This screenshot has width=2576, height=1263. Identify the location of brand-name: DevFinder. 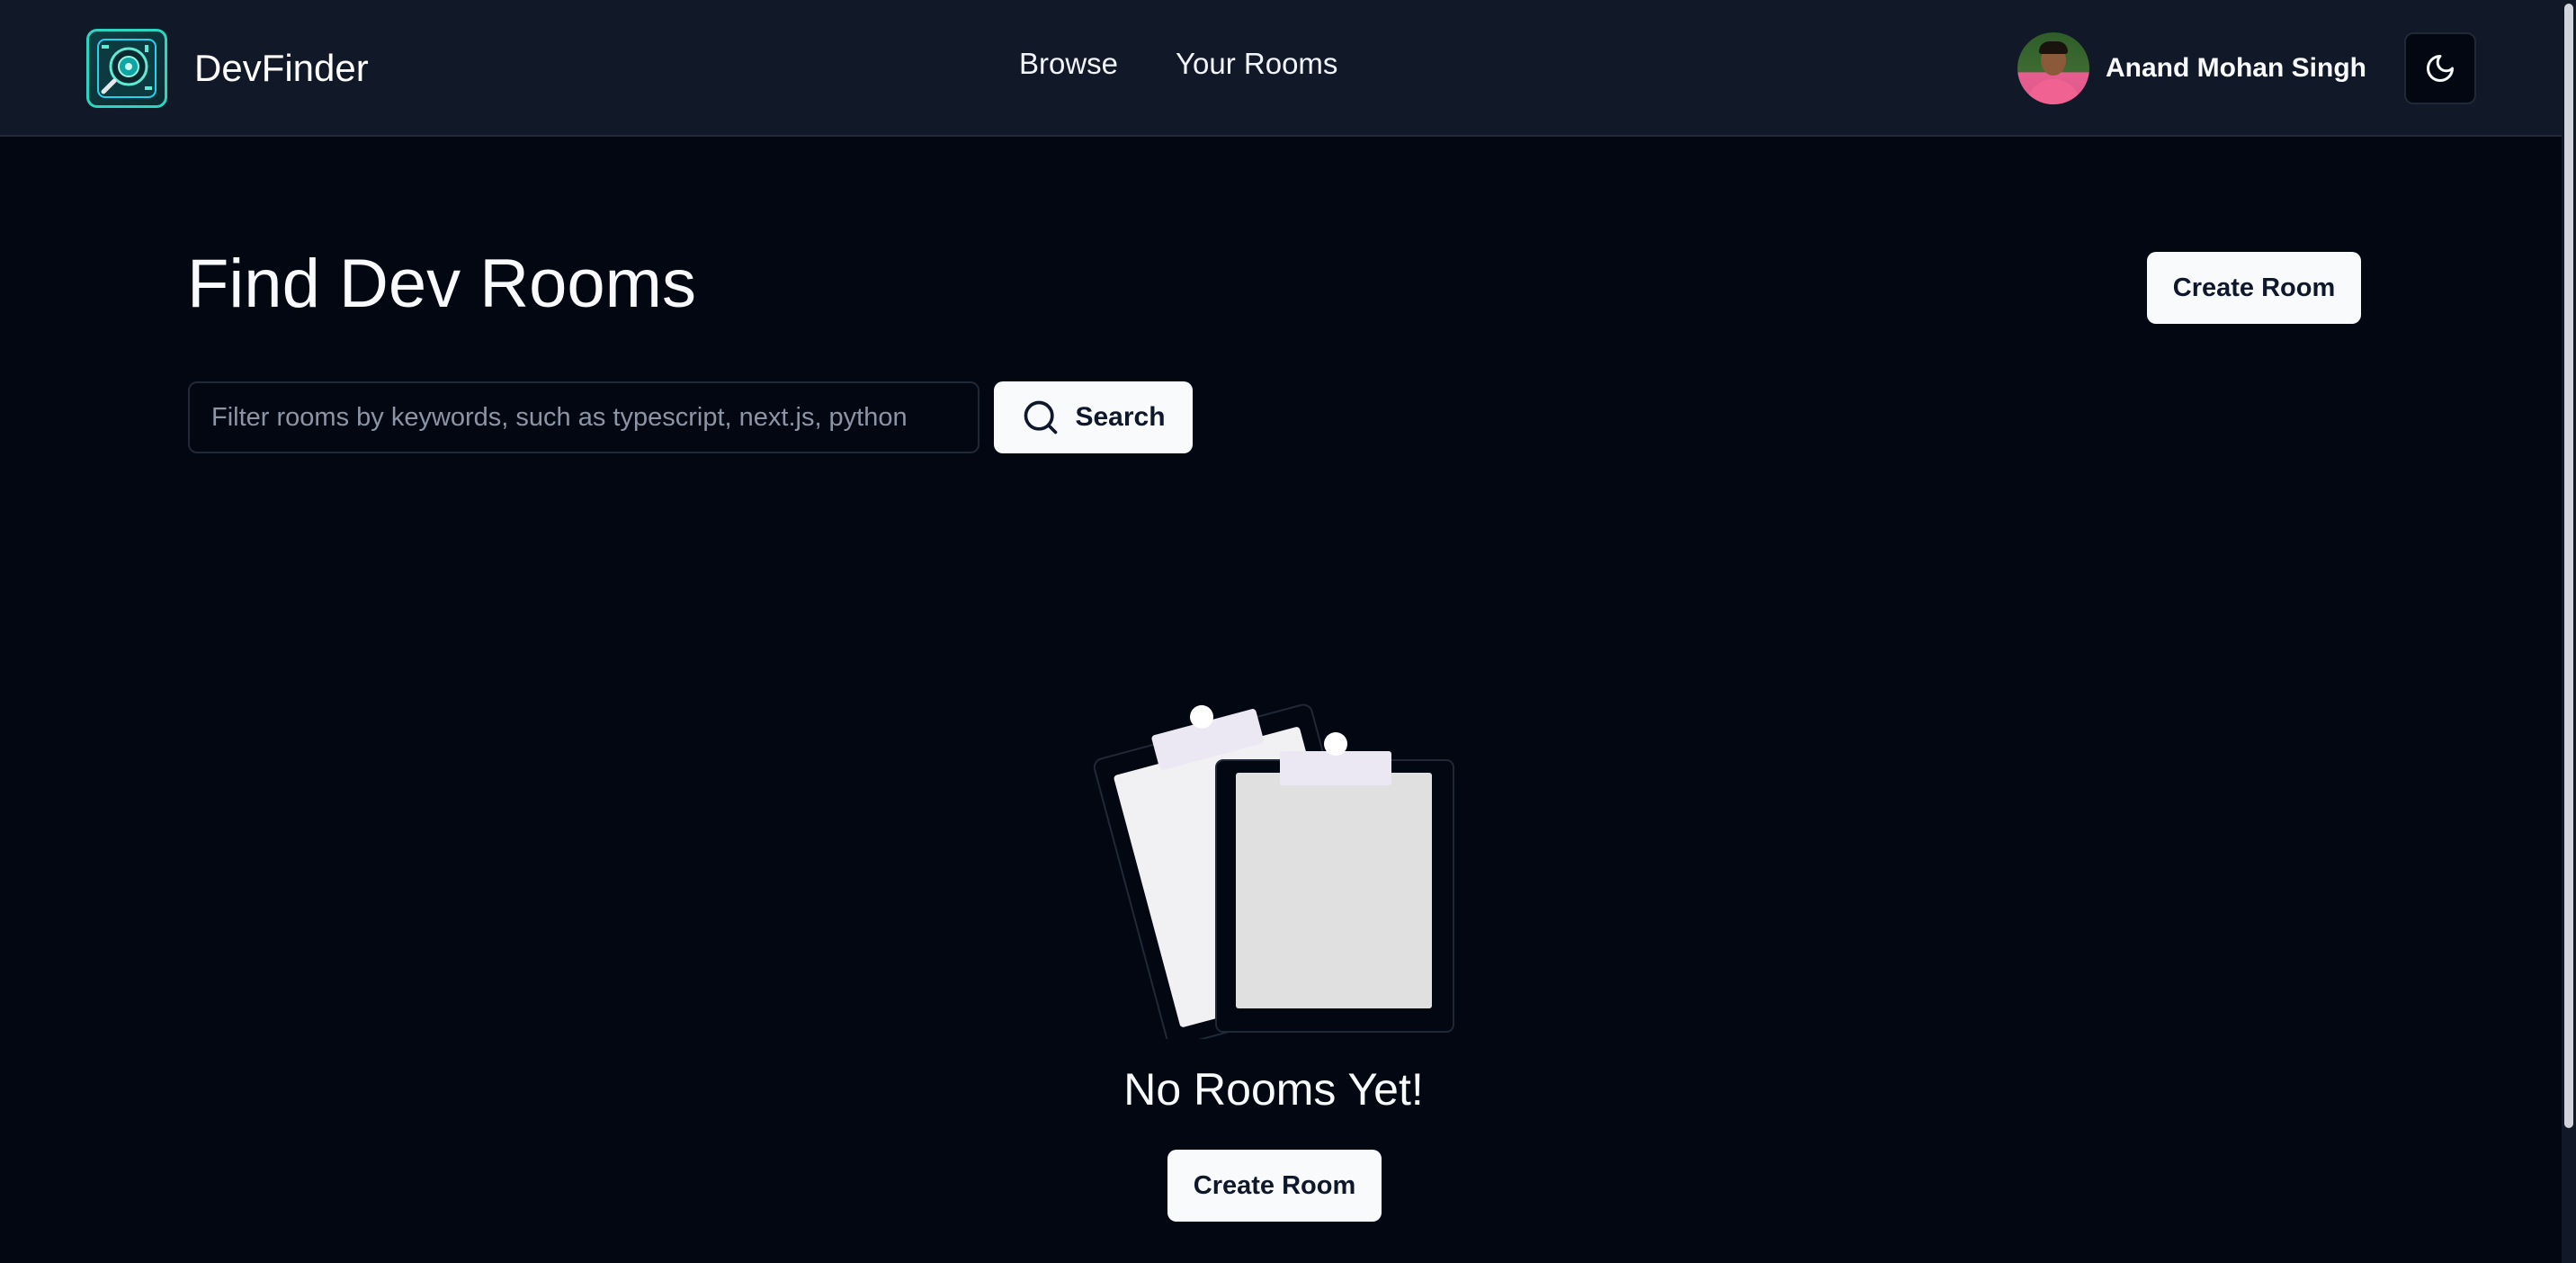
(281, 68).